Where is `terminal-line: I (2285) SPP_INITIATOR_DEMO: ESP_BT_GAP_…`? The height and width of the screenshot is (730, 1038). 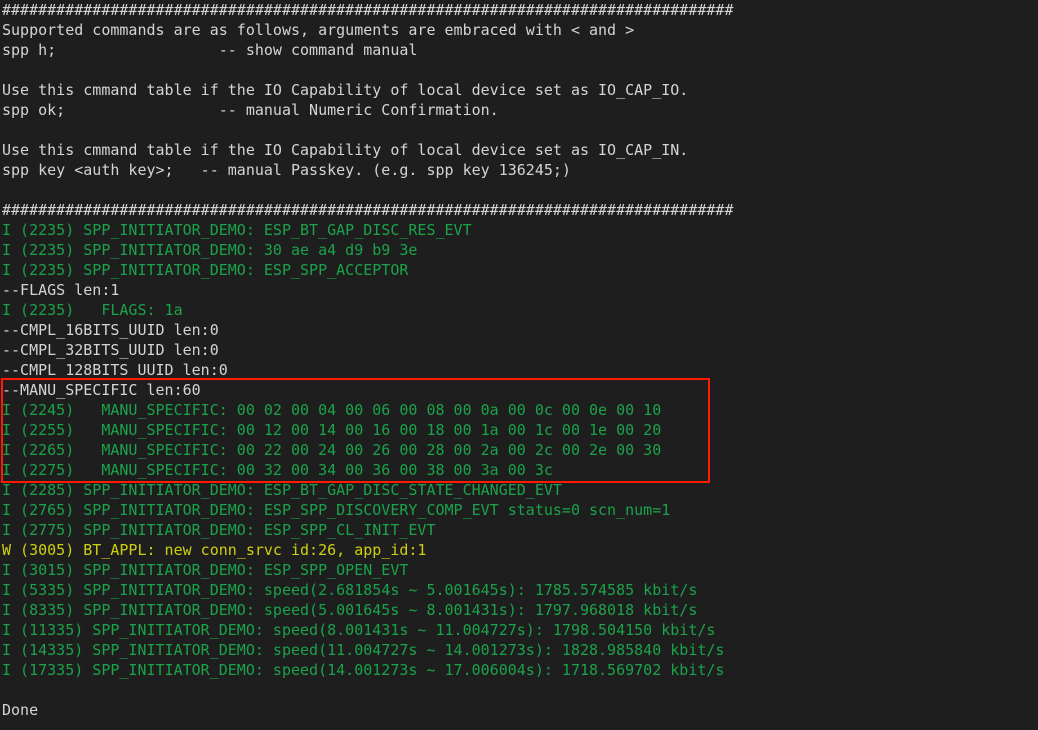 terminal-line: I (2285) SPP_INITIATOR_DEMO: ESP_BT_GAP_… is located at coordinates (282, 490).